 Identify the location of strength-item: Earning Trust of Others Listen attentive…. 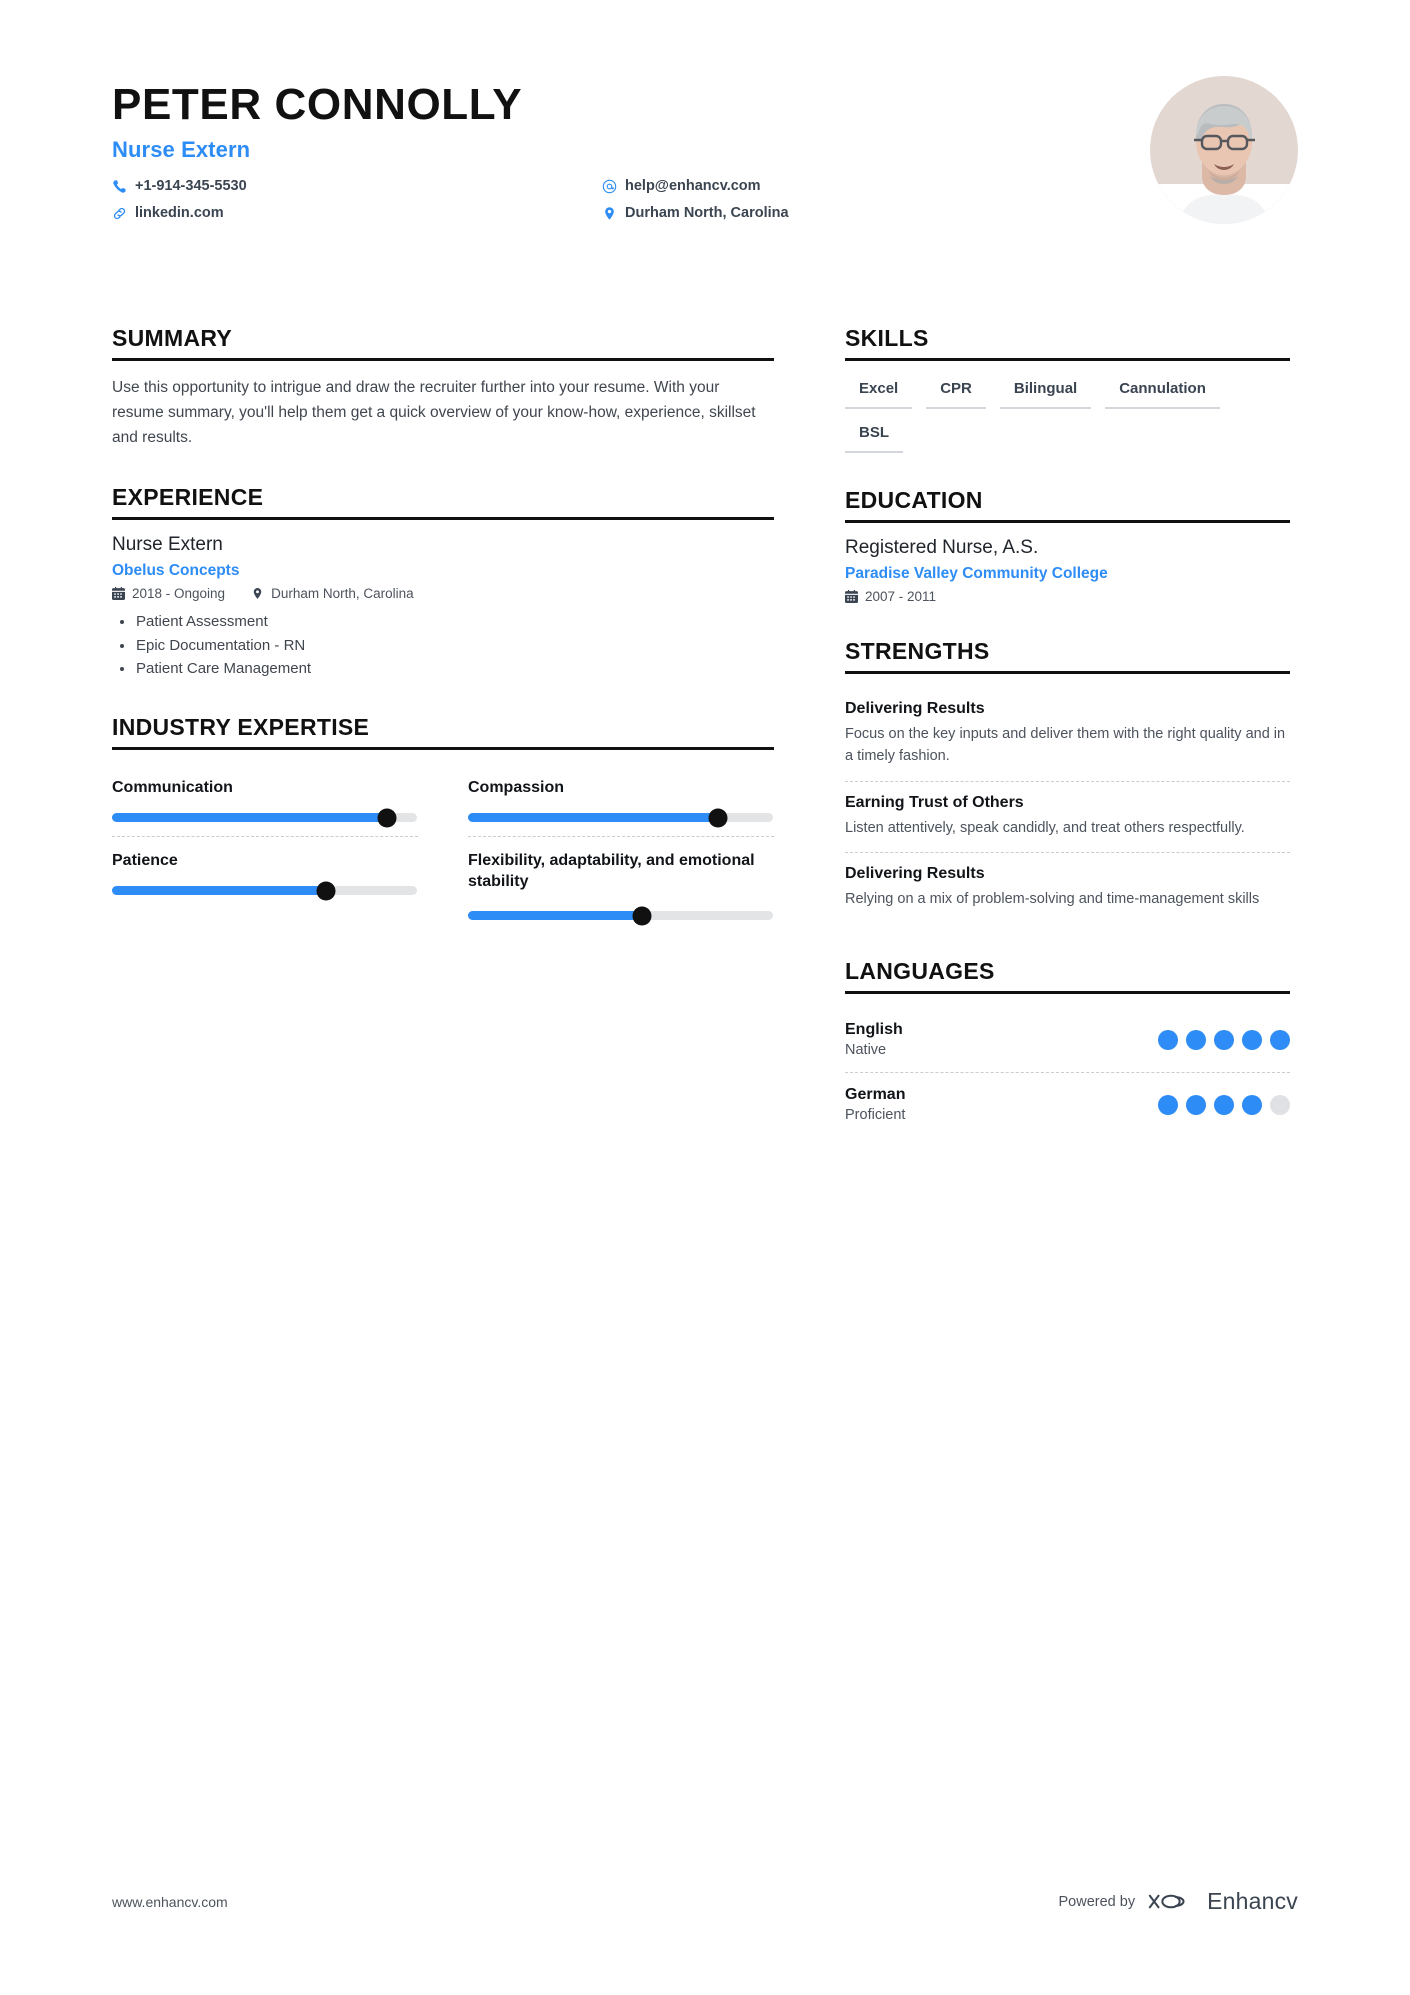
(1067, 816).